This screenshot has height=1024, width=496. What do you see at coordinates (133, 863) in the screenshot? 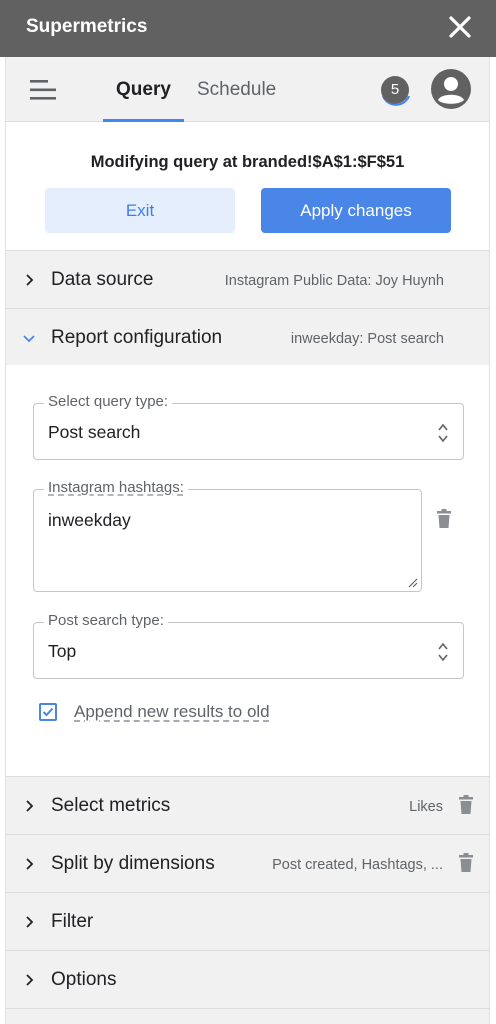
I see `section-label: Split by dimensions` at bounding box center [133, 863].